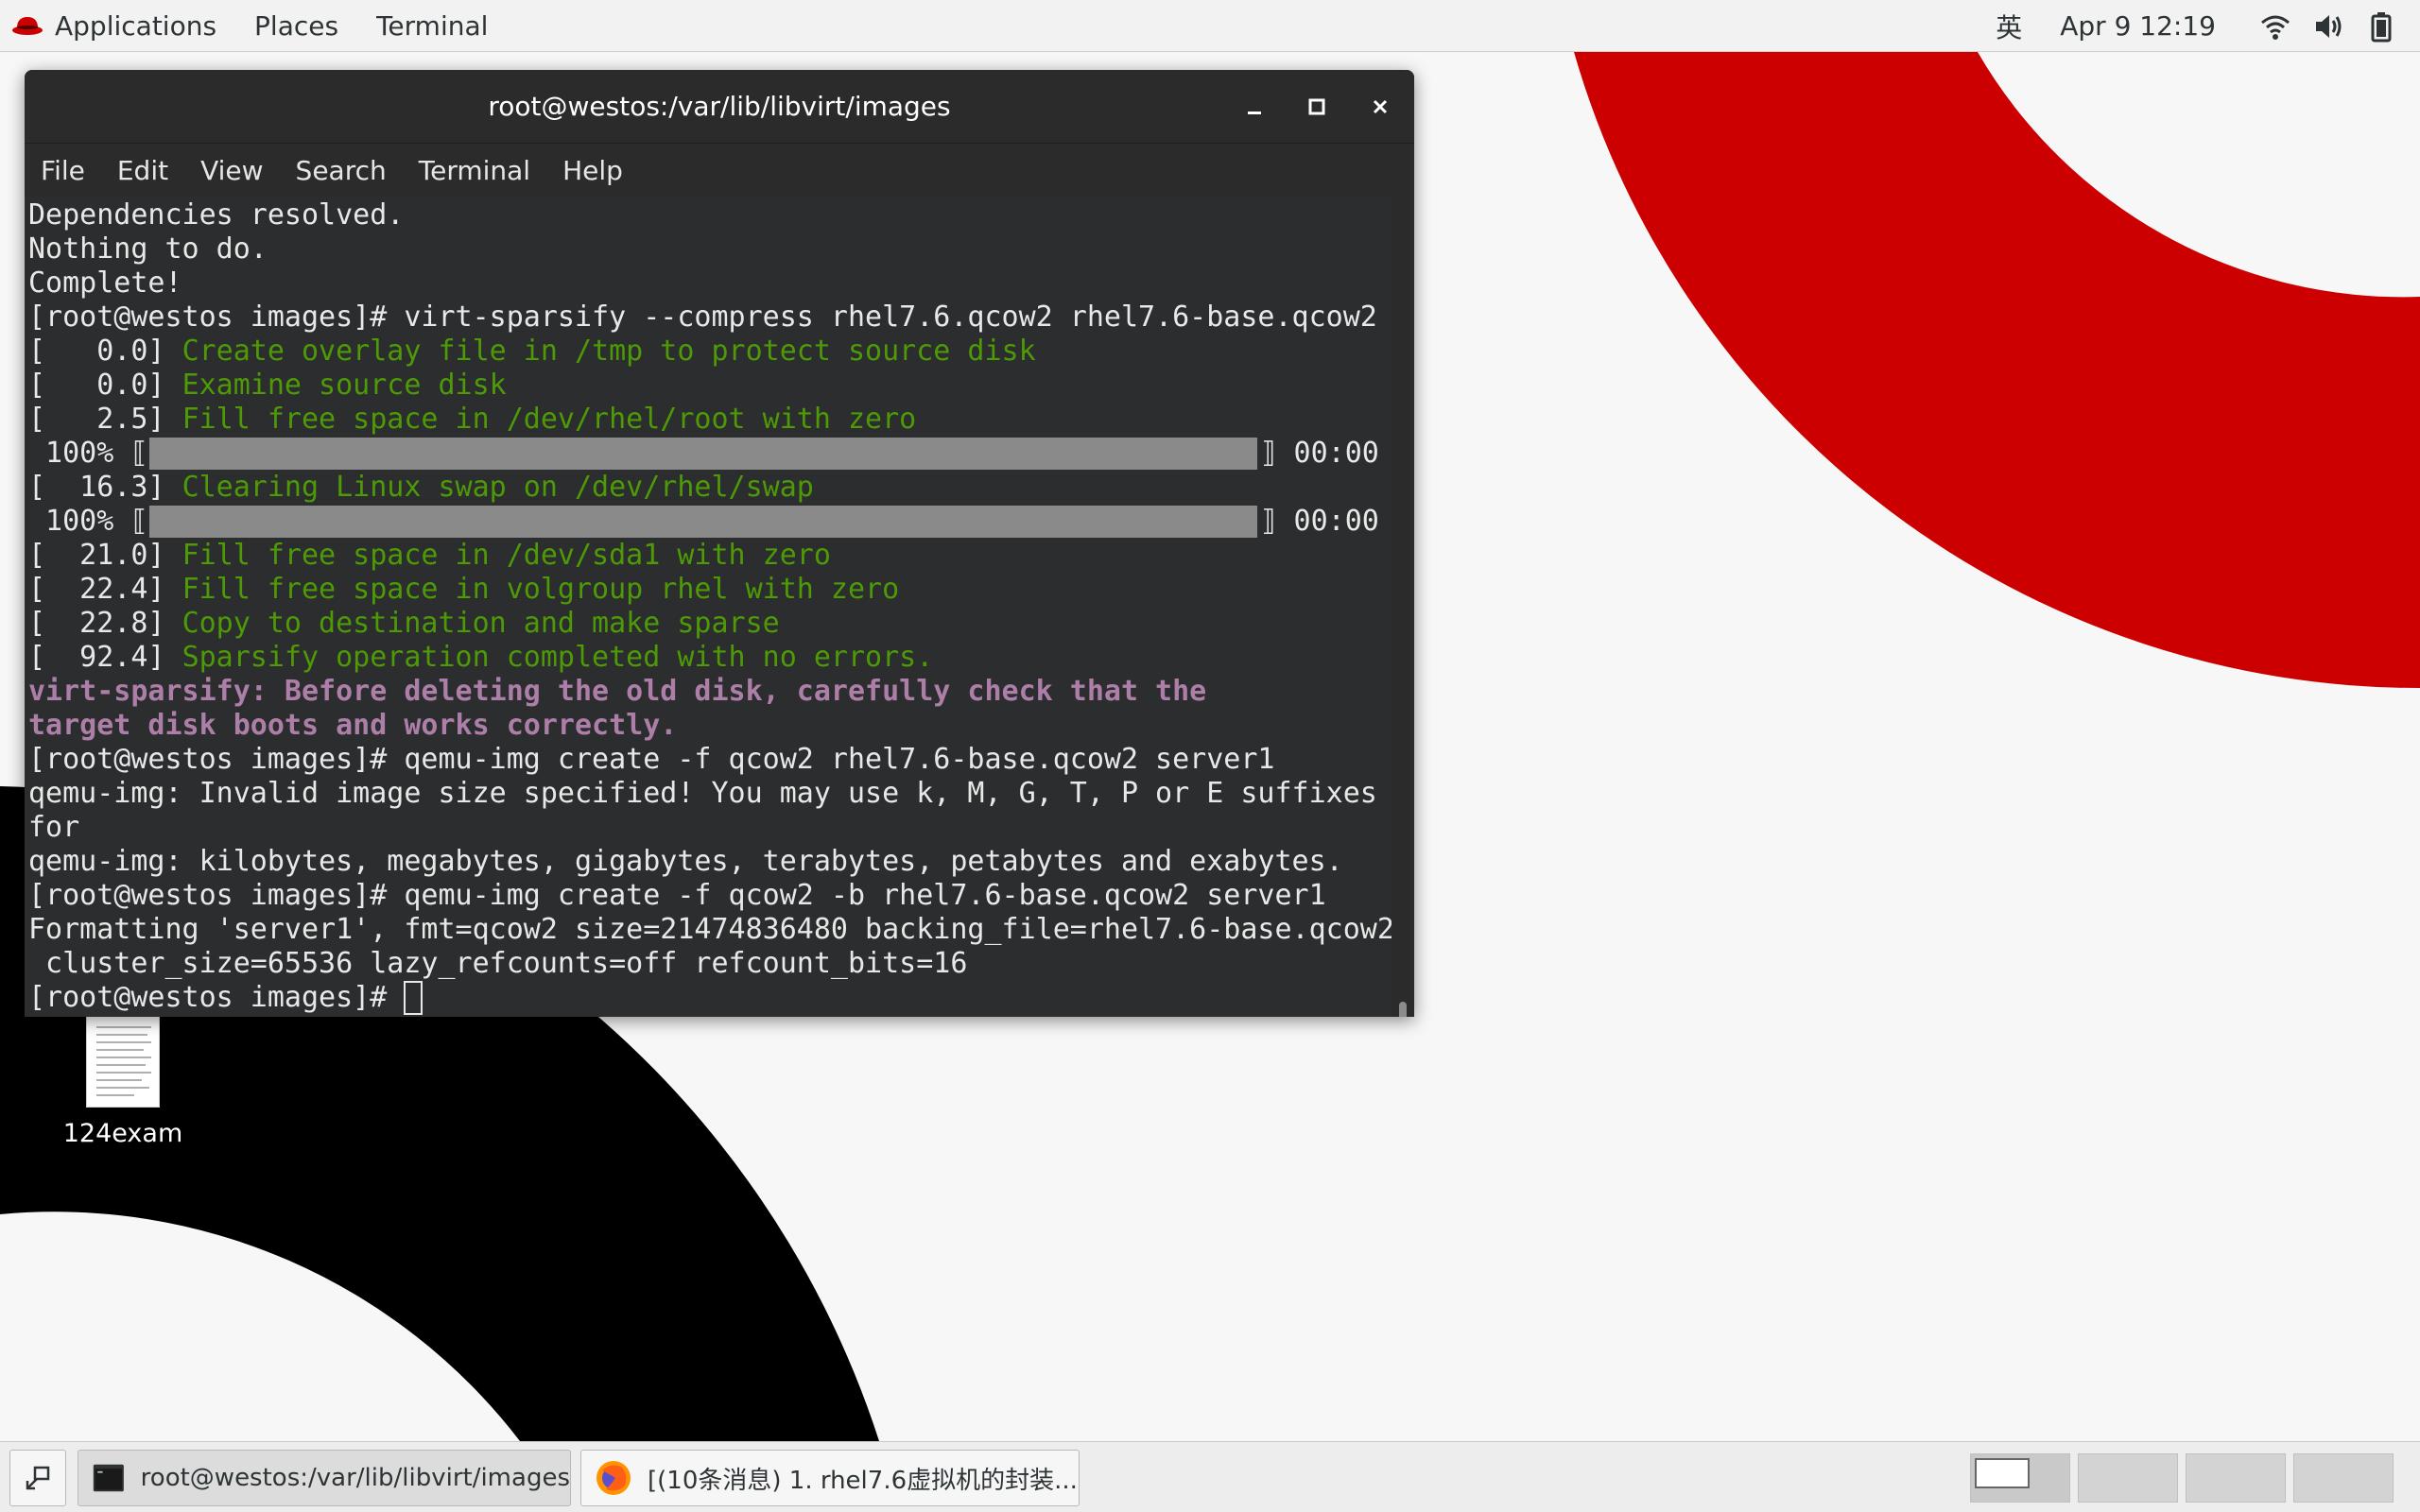 This screenshot has width=2420, height=1512. What do you see at coordinates (341, 170) in the screenshot?
I see `menu-search: Search` at bounding box center [341, 170].